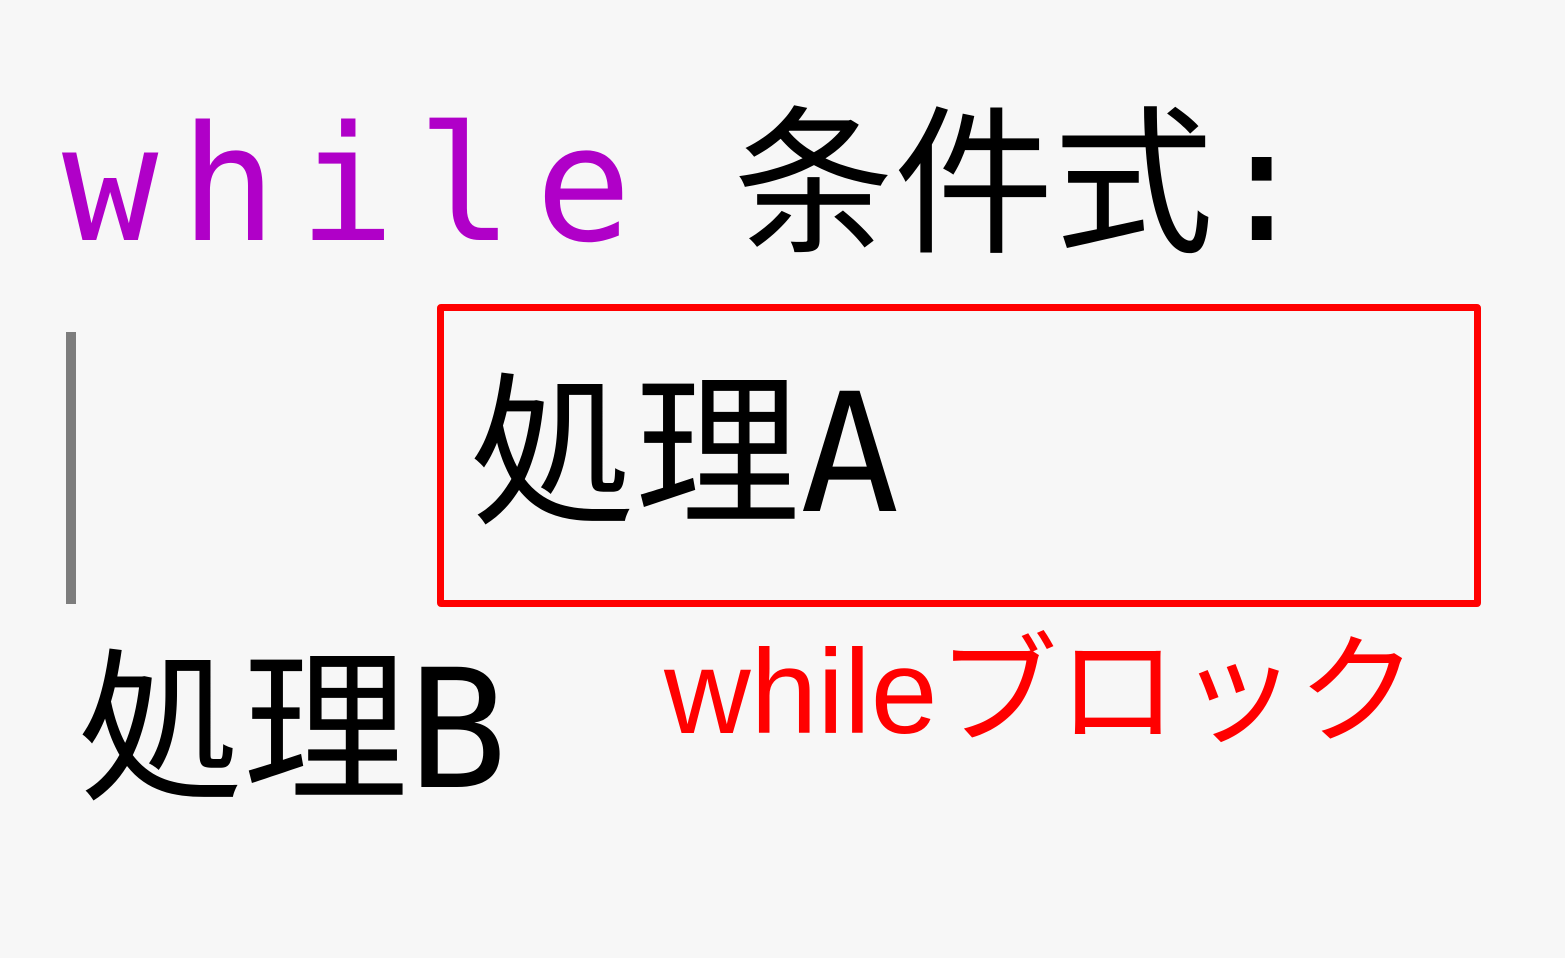 This screenshot has width=1565, height=958. I want to click on indent-guide, so click(71, 468).